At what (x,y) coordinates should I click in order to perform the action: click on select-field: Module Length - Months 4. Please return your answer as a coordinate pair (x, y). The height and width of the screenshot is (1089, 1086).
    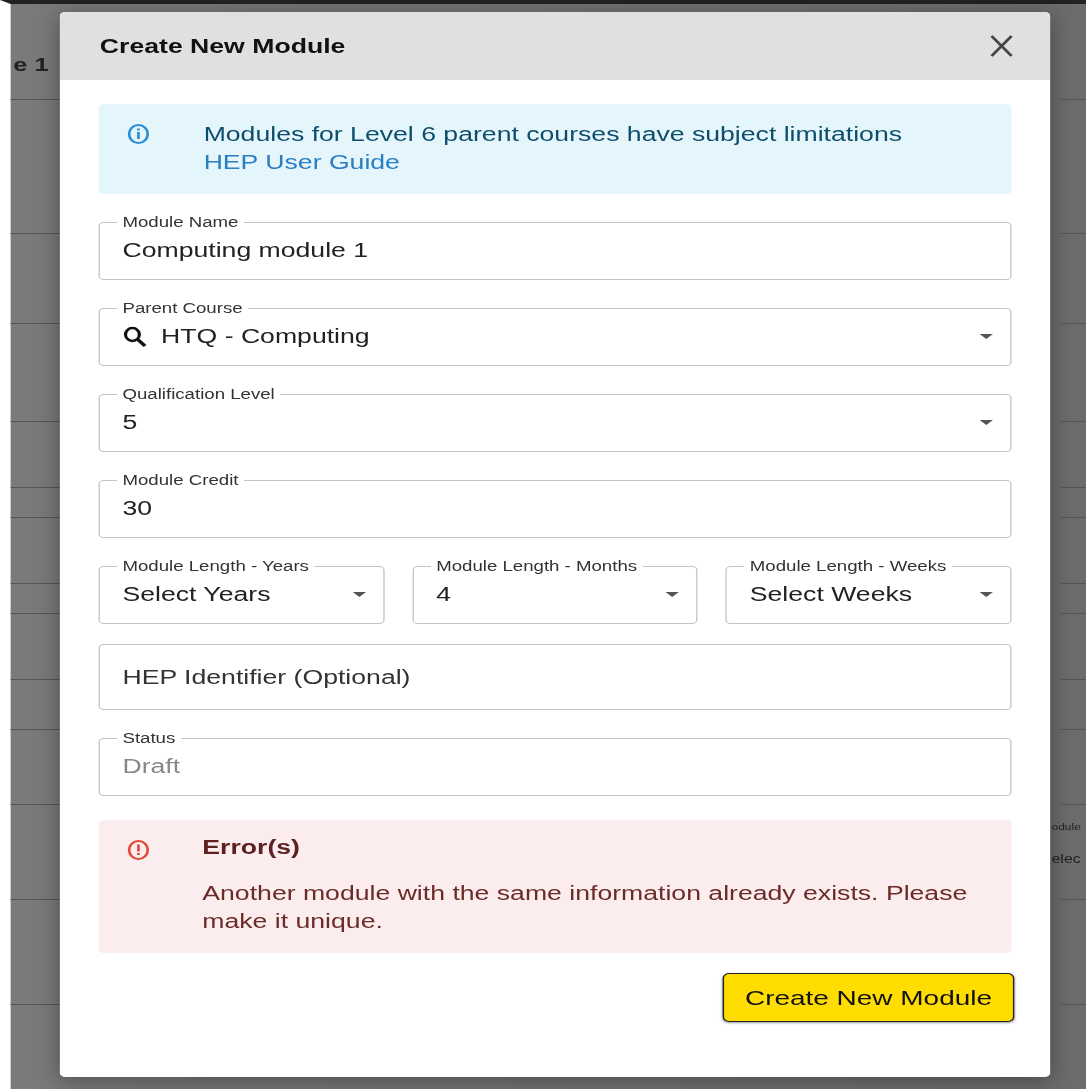
    Looking at the image, I should click on (555, 591).